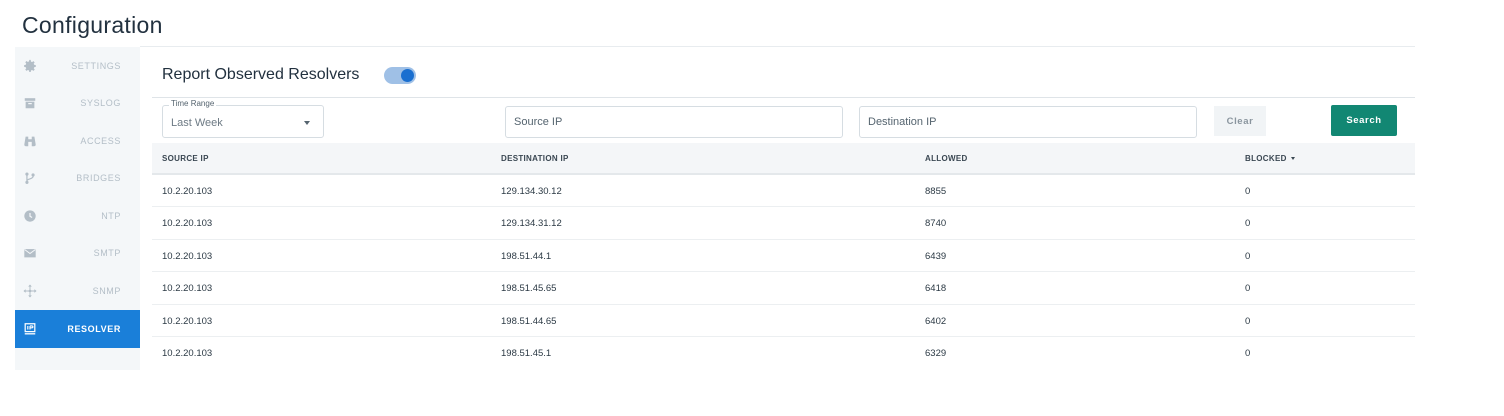  Describe the element at coordinates (529, 289) in the screenshot. I see `cell-destination-ip: 198.51.45.65` at that location.